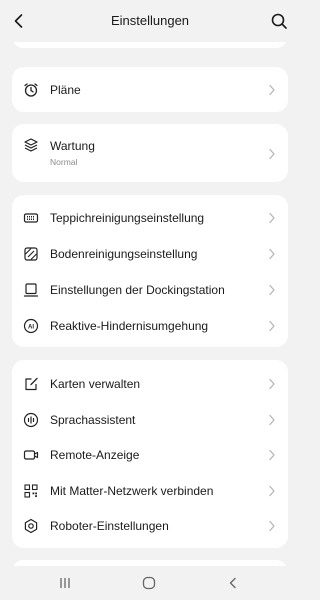 This screenshot has height=600, width=320. Describe the element at coordinates (132, 491) in the screenshot. I see `settings-item-label: Mit Matter-Netzwerk verbinden` at that location.